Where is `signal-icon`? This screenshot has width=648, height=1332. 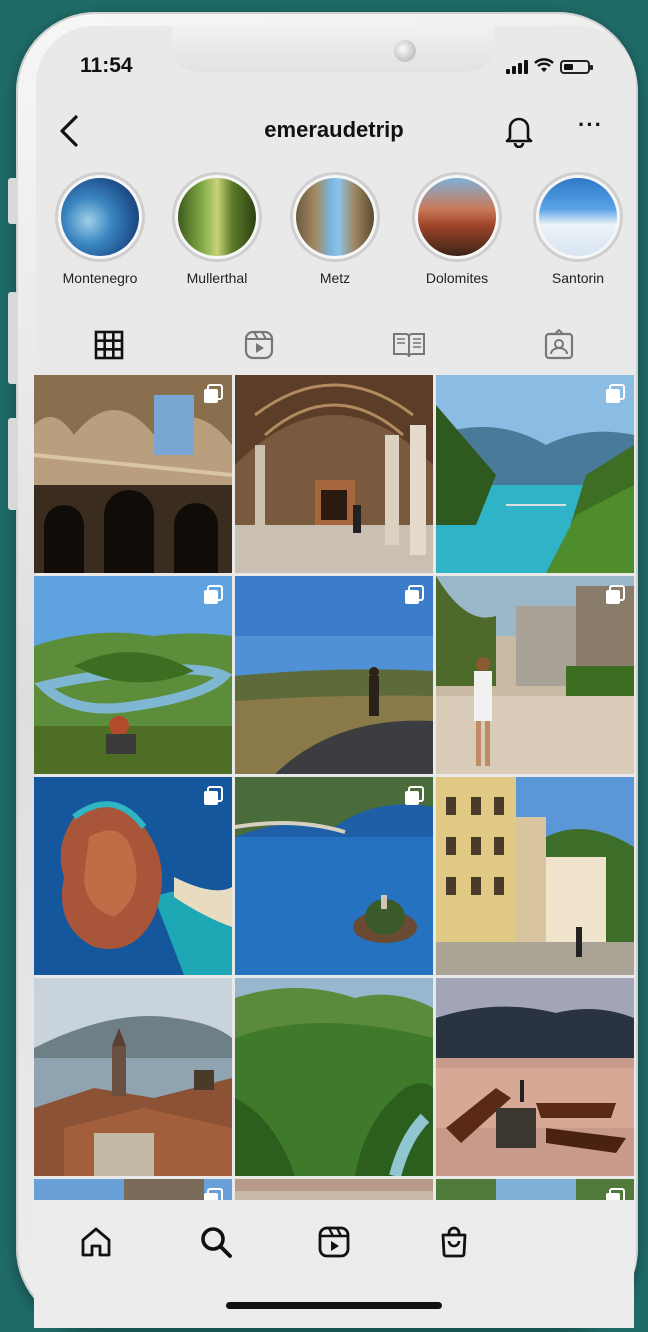 signal-icon is located at coordinates (517, 67).